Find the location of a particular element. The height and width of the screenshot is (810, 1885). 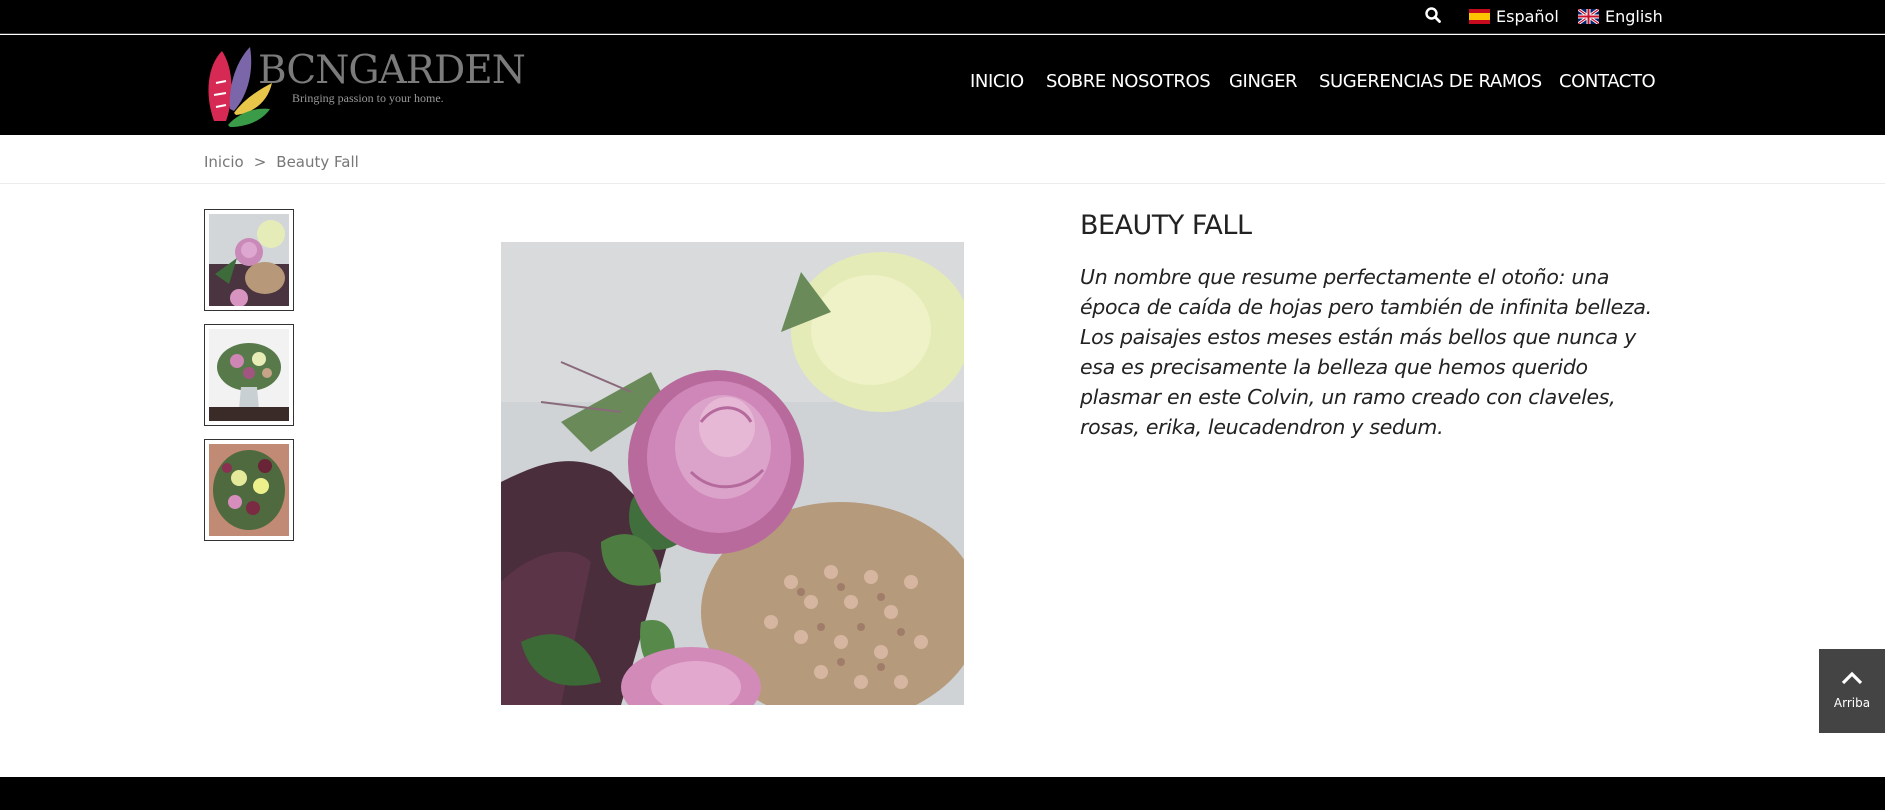

language-espanol-label: Español is located at coordinates (1527, 16).